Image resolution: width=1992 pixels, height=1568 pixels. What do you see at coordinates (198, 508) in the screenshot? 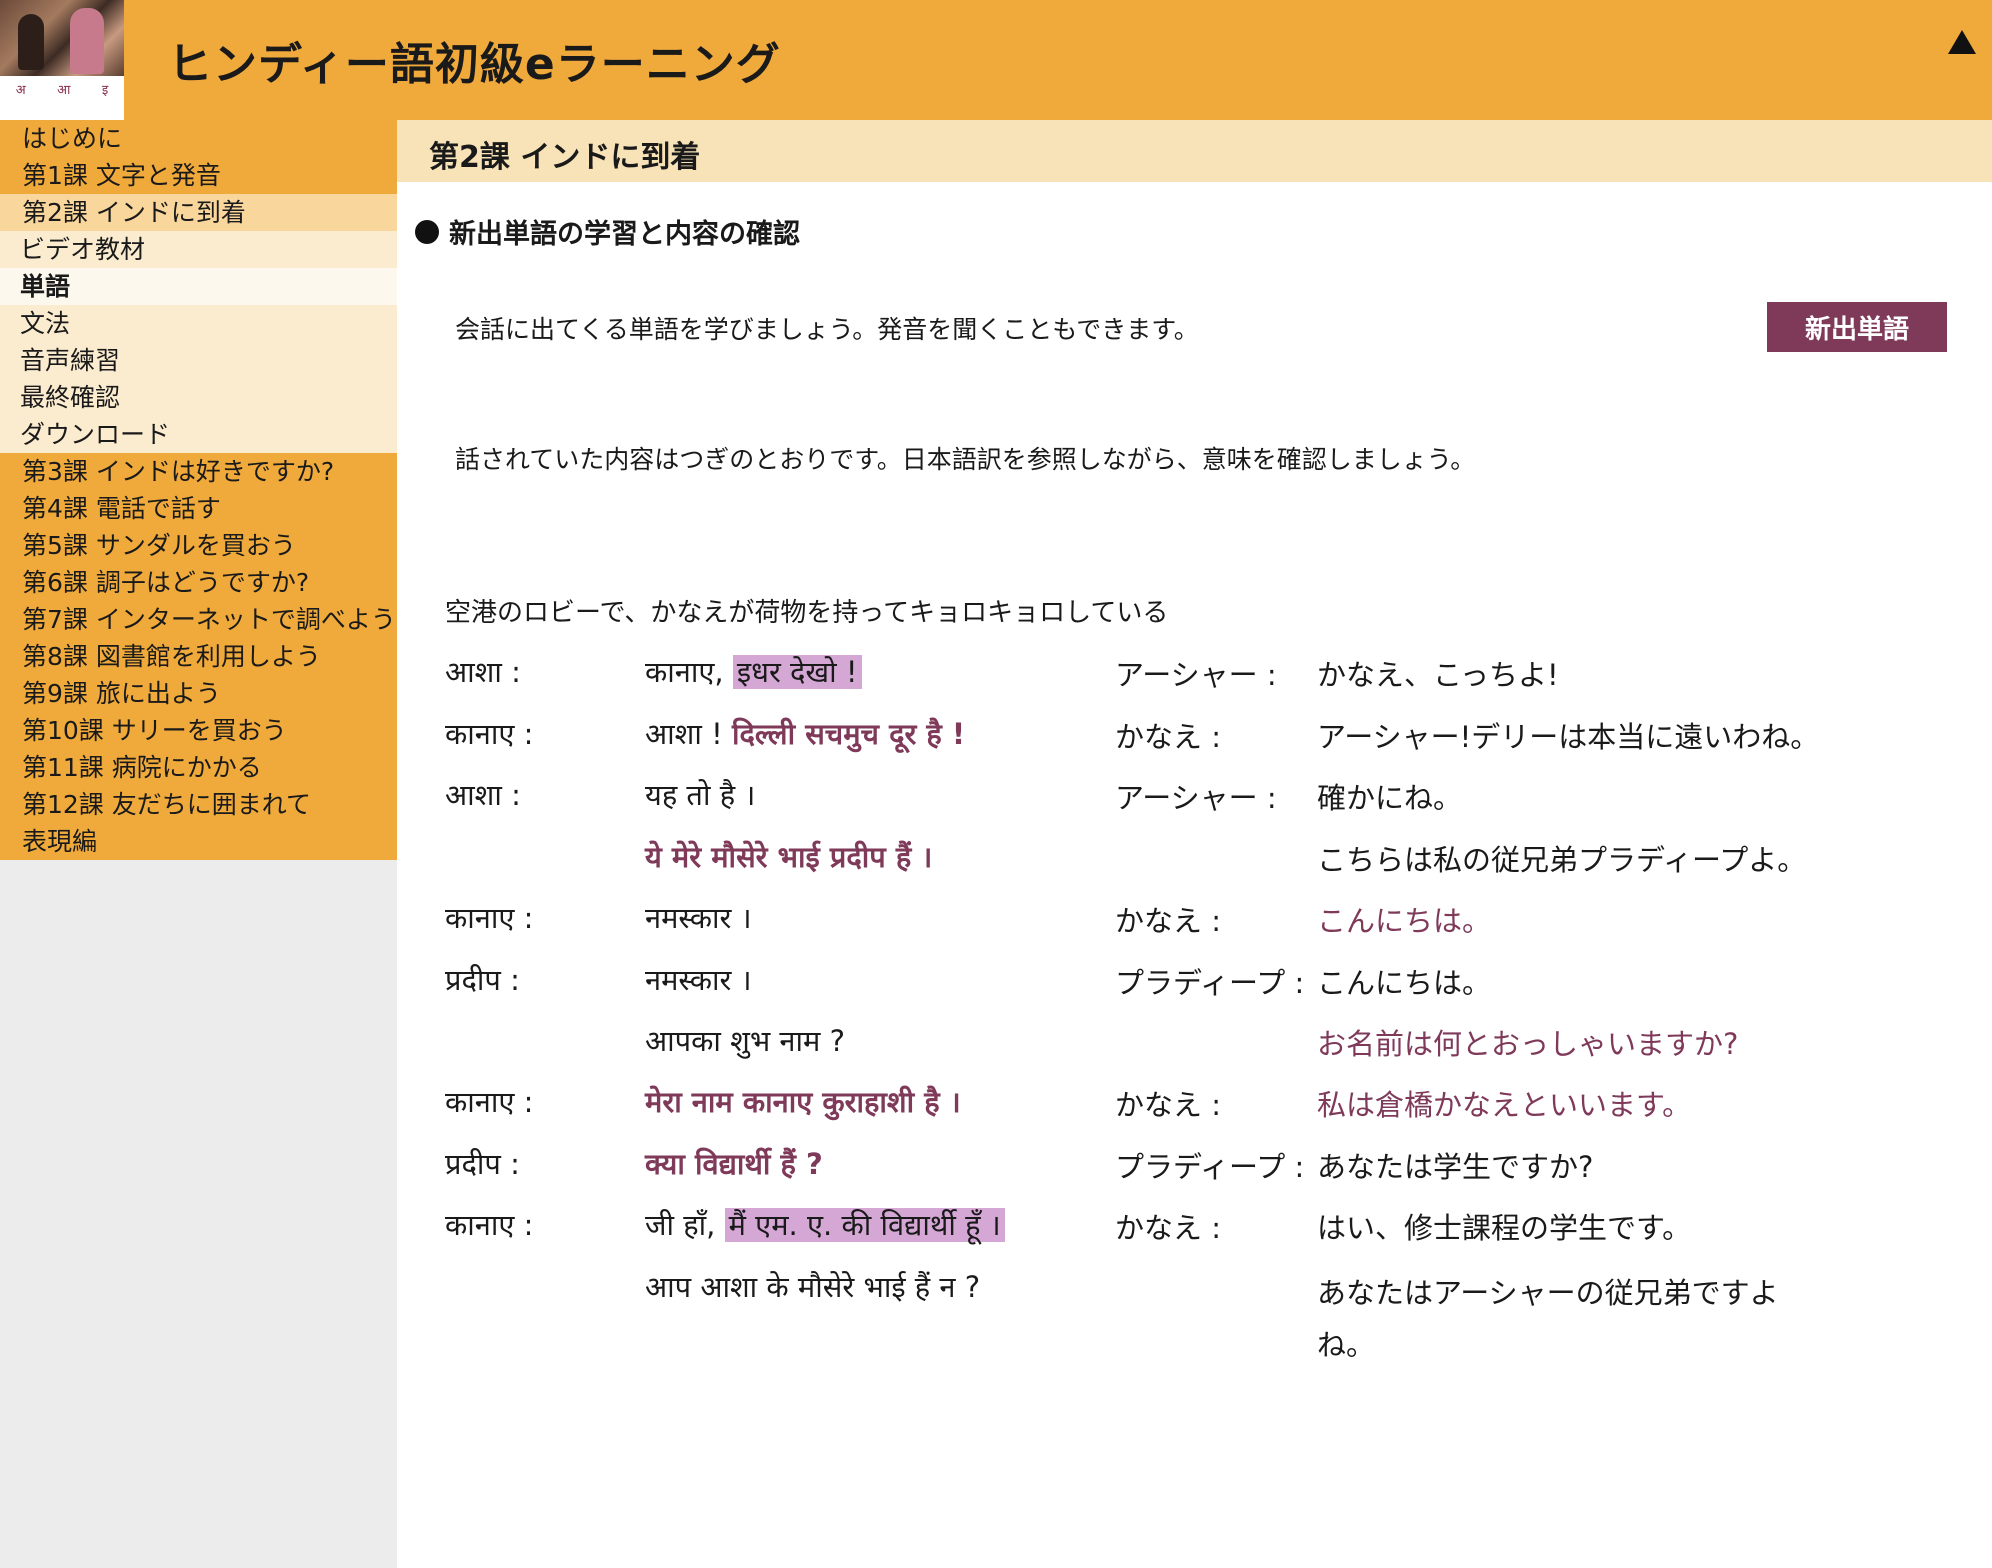
I see `sidebar-item-lesson-4: 第4課 電話で話す` at bounding box center [198, 508].